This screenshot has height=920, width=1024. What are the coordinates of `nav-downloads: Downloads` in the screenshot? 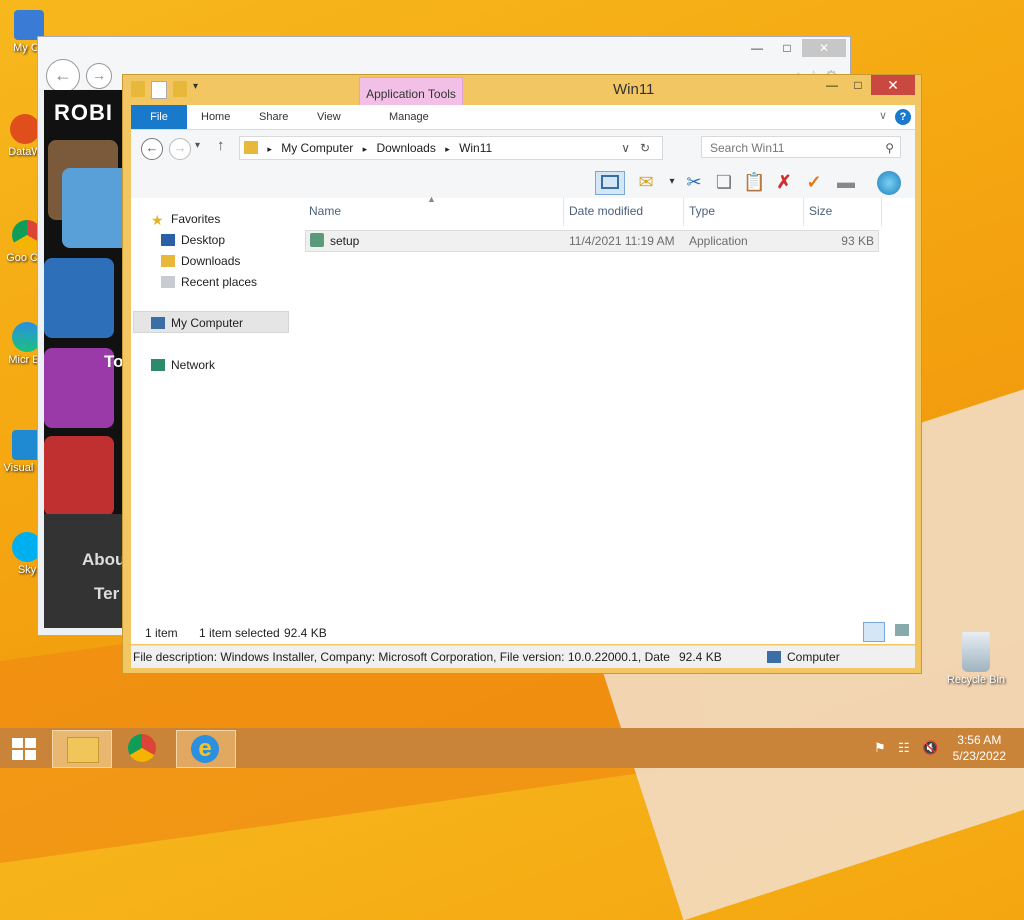 It's located at (200, 261).